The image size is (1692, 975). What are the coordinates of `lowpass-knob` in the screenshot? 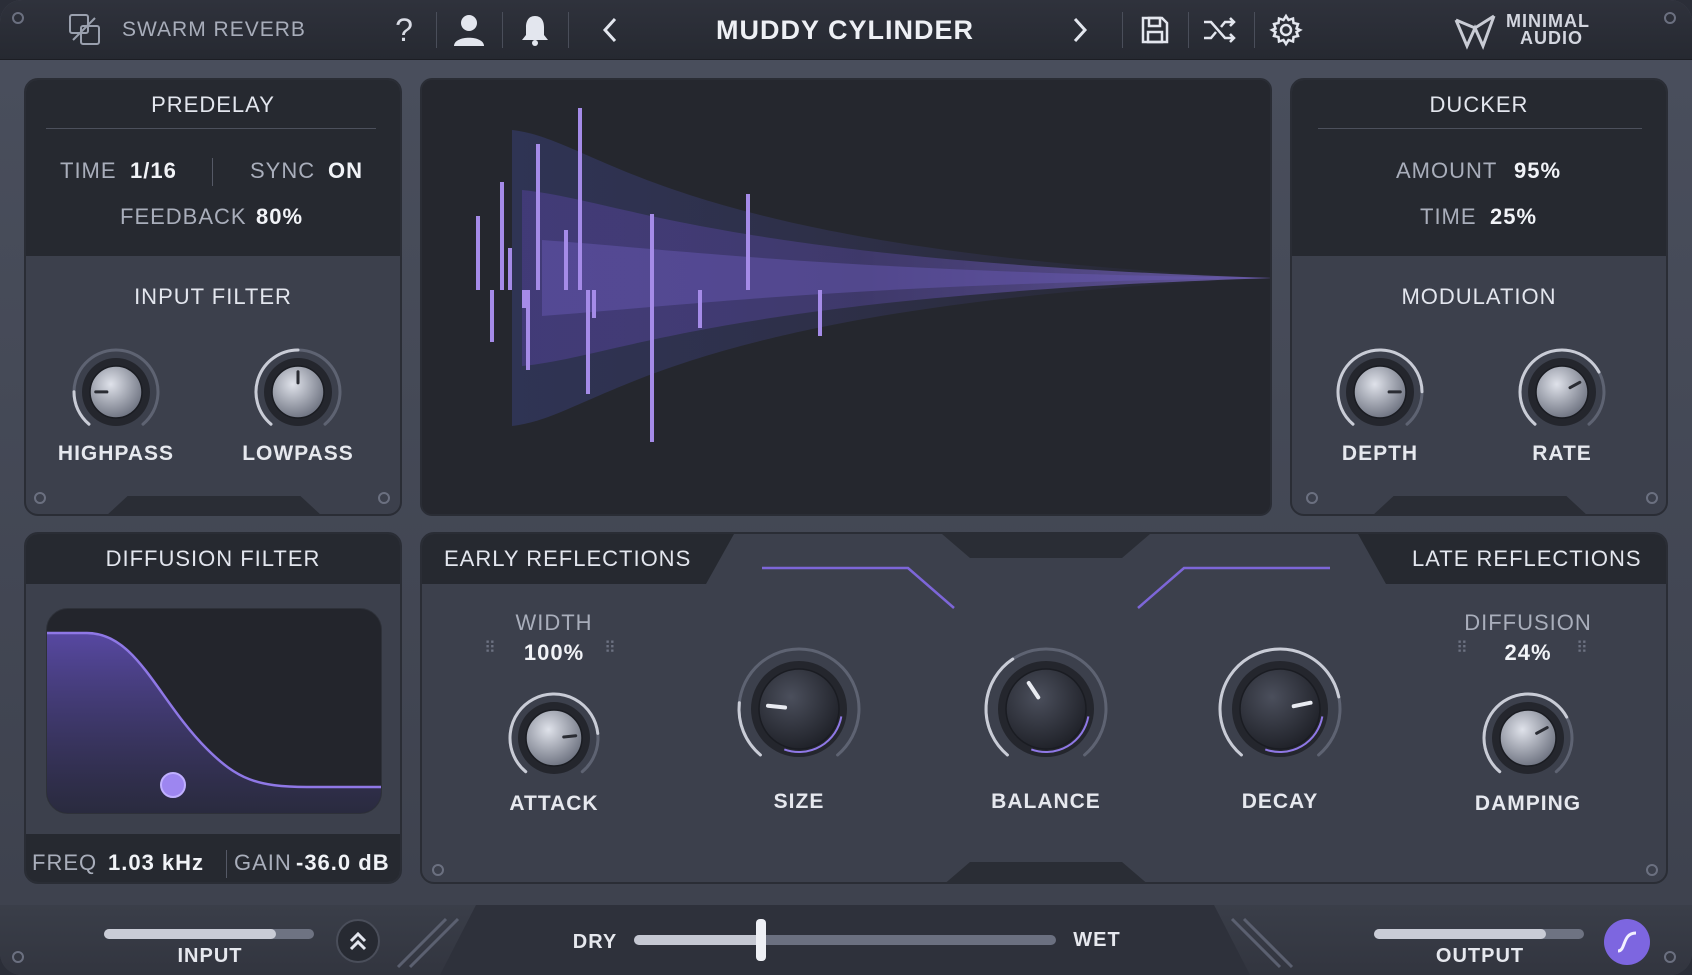 It's located at (298, 392).